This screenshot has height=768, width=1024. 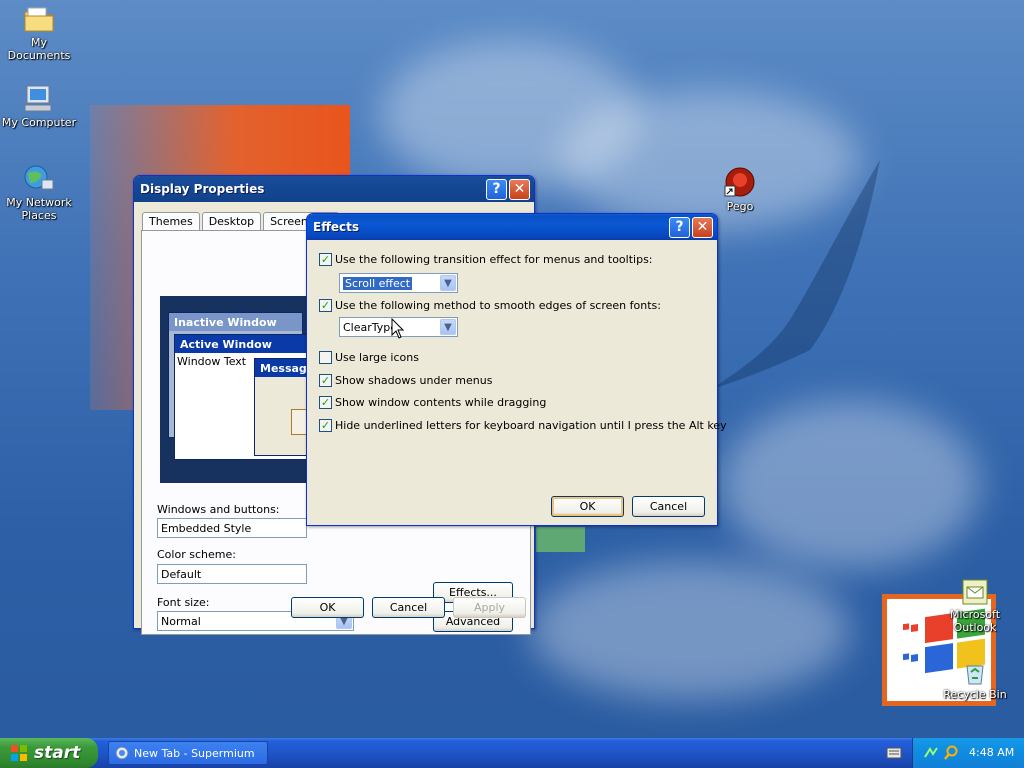 What do you see at coordinates (19, 753) in the screenshot?
I see `windows-logo-icon` at bounding box center [19, 753].